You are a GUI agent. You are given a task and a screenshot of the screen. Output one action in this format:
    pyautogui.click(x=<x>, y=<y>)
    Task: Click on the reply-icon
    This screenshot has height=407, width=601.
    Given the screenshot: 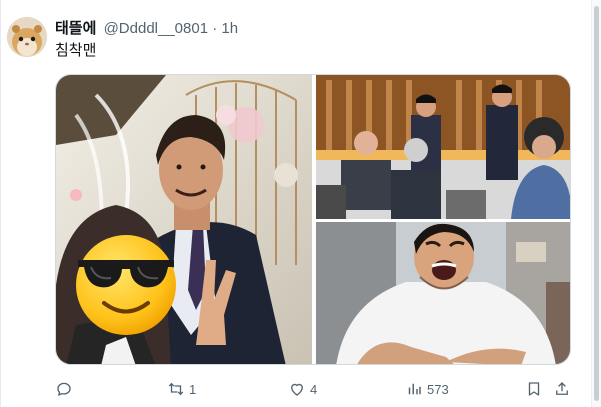 What is the action you would take?
    pyautogui.click(x=64, y=389)
    